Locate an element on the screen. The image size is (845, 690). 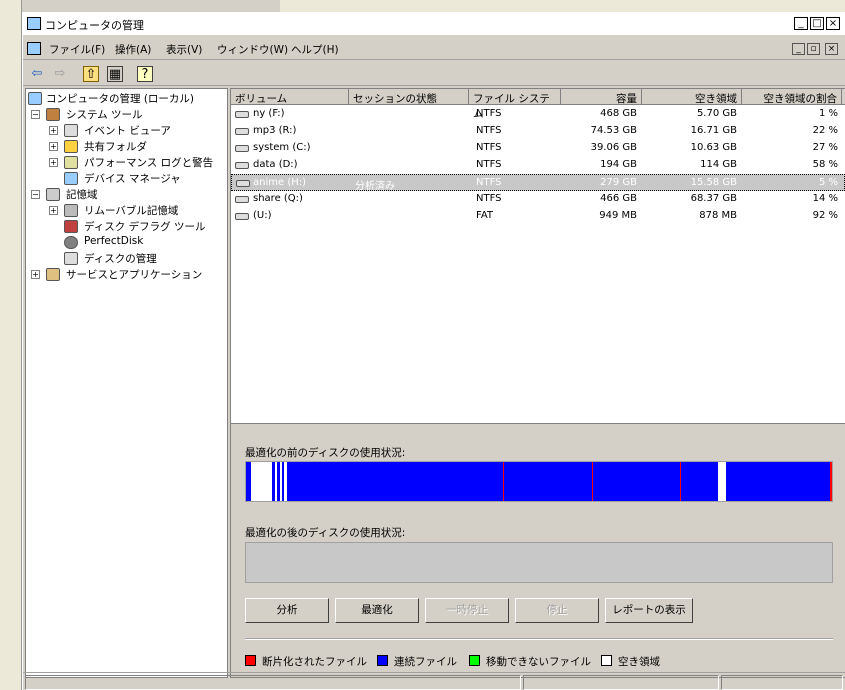
fragmented-segment is located at coordinates (831, 481).